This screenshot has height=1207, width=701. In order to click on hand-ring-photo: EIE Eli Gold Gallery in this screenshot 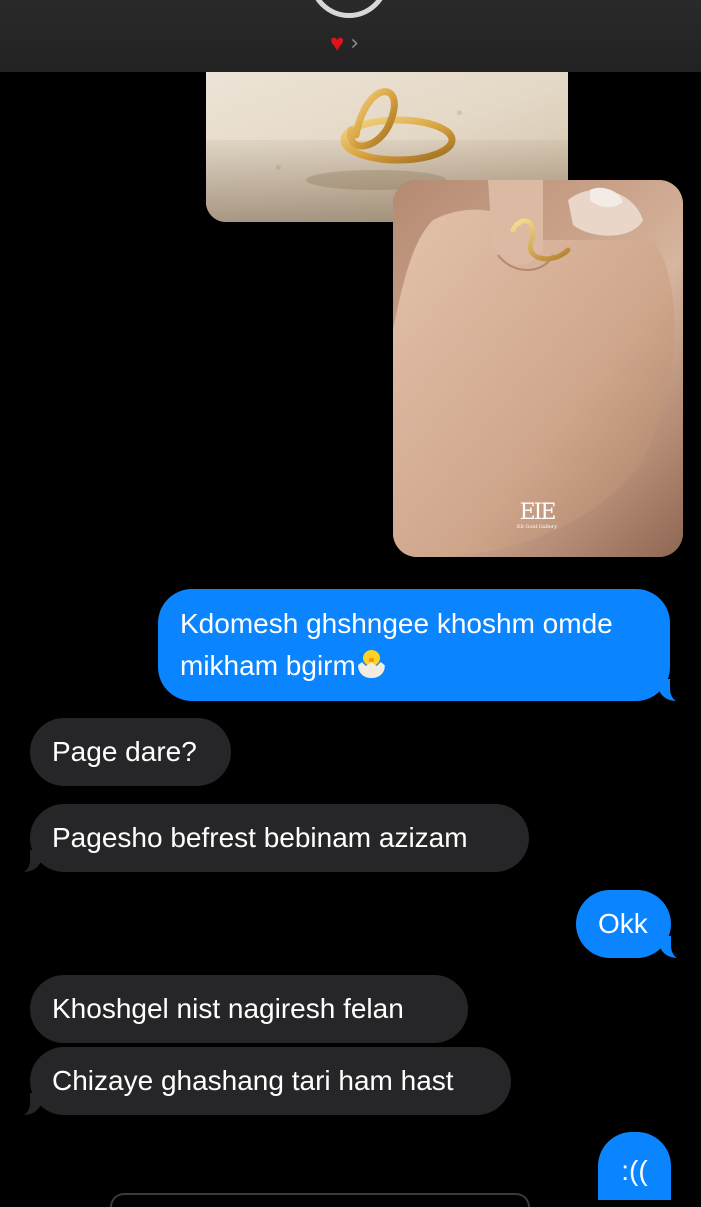, I will do `click(538, 368)`.